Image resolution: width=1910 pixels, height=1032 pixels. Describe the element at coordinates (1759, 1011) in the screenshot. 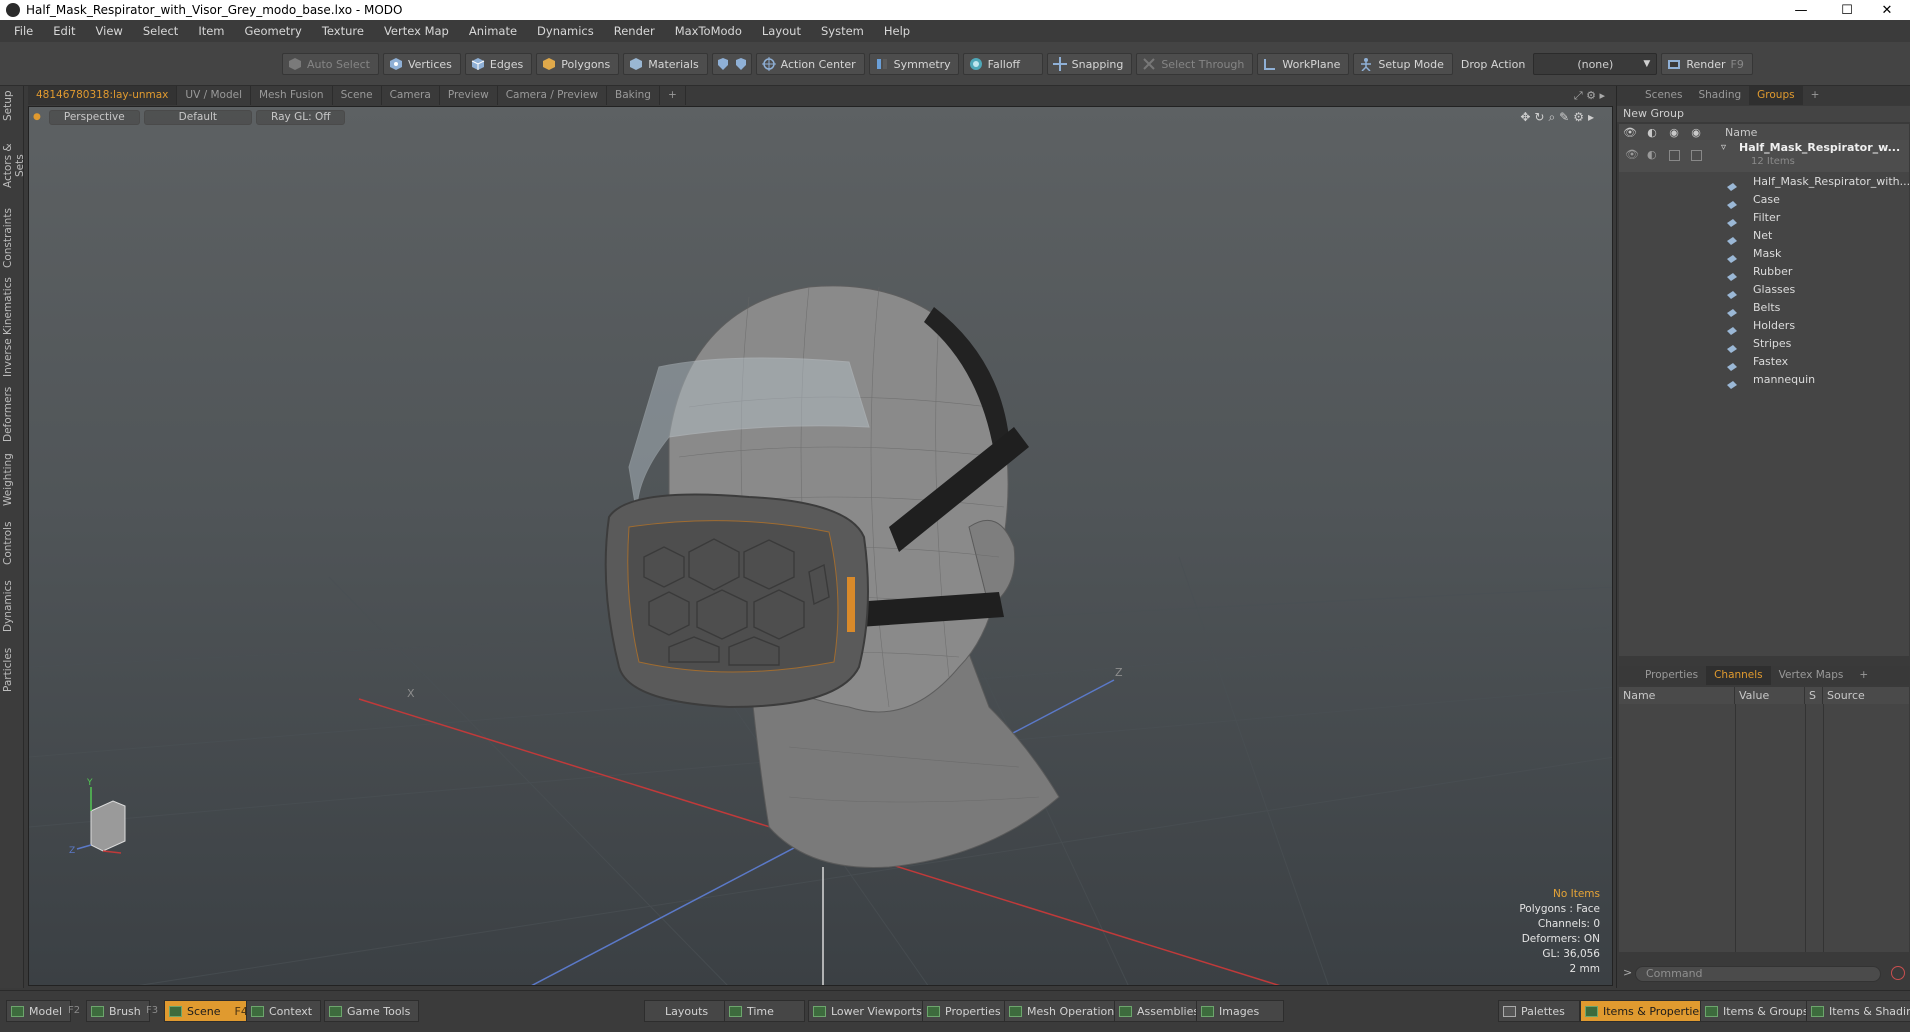

I see `items-groups-button: Items & Groups` at that location.